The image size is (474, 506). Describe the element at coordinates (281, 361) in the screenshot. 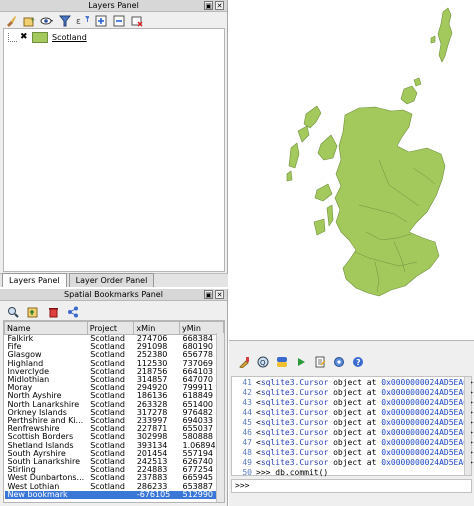

I see `python-icon` at that location.